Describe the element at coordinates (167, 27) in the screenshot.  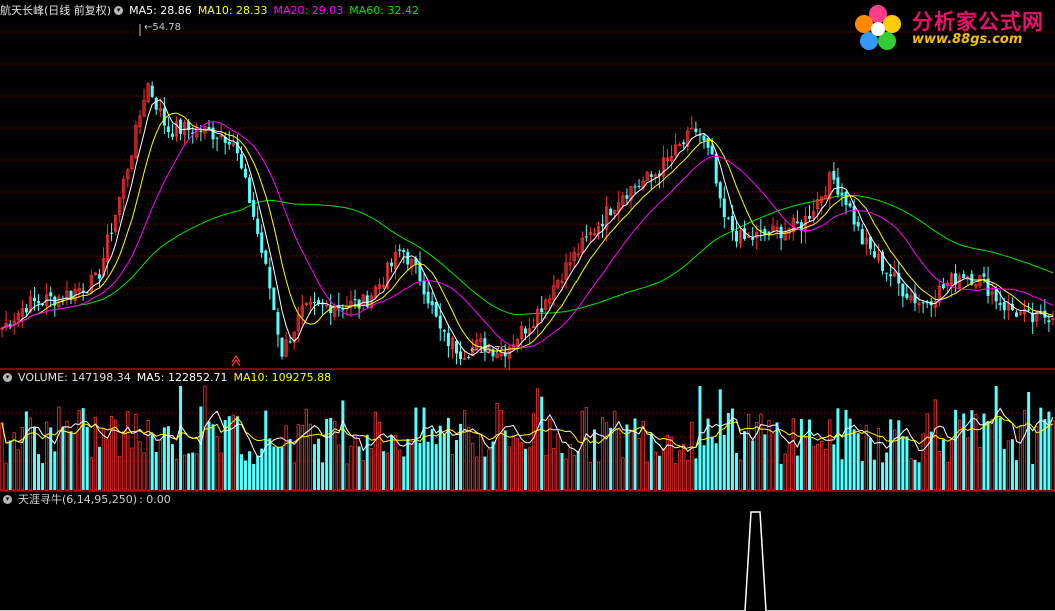
I see `high-price-value: 54.78` at that location.